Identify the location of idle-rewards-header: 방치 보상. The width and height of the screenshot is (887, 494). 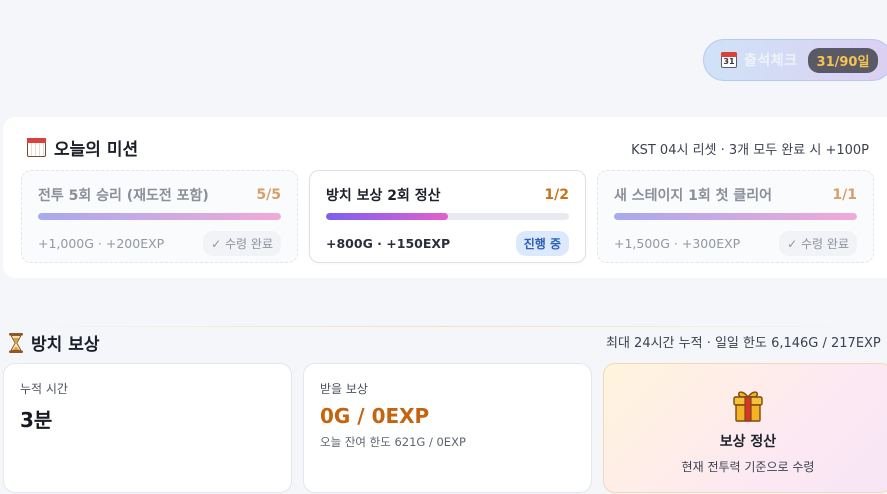
(53, 342).